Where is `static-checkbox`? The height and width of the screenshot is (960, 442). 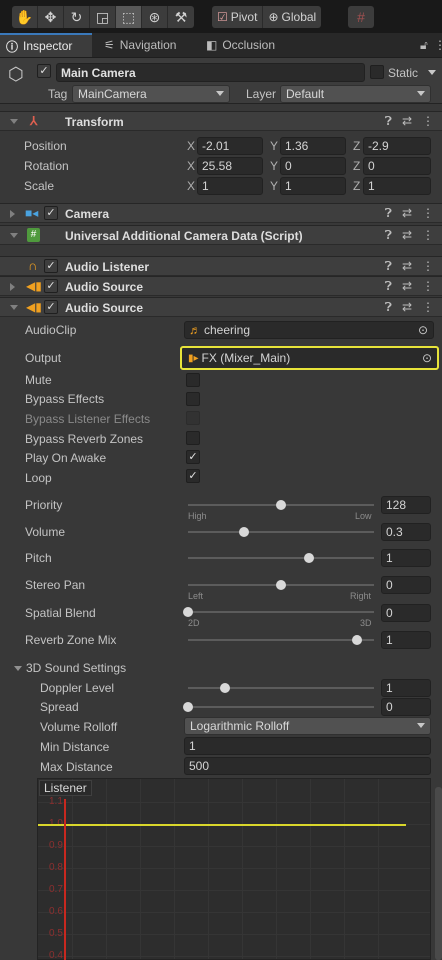
static-checkbox is located at coordinates (377, 72).